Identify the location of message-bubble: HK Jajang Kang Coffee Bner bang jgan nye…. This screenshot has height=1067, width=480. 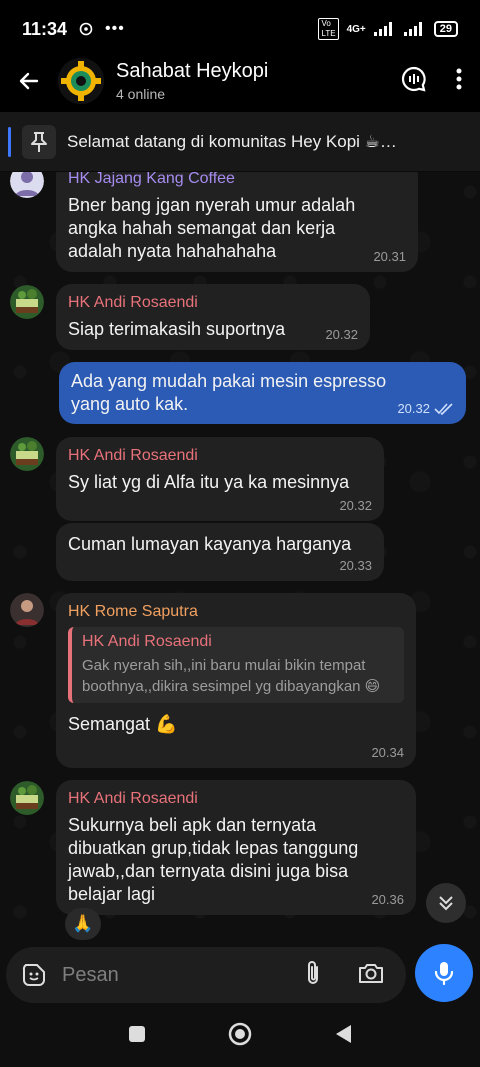
(237, 222).